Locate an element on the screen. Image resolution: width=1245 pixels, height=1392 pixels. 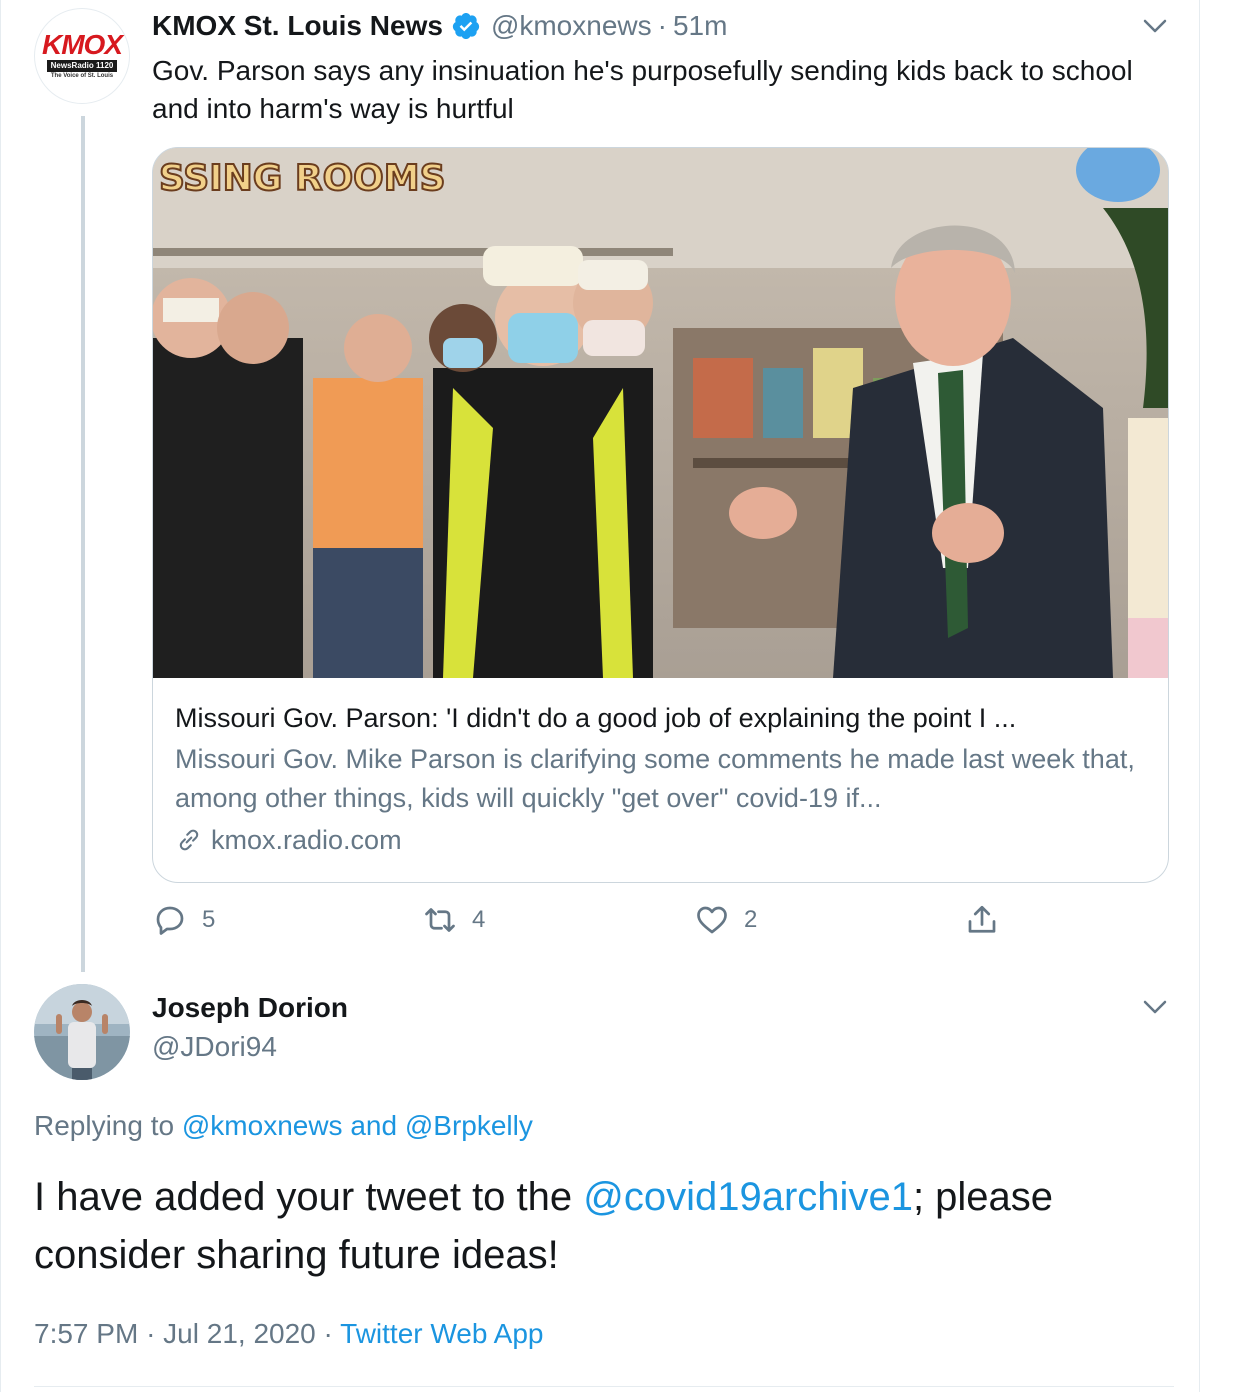
tweet-metadata: 7:57 PM · Jul 21, 2020 · Twitter Web App is located at coordinates (289, 1334).